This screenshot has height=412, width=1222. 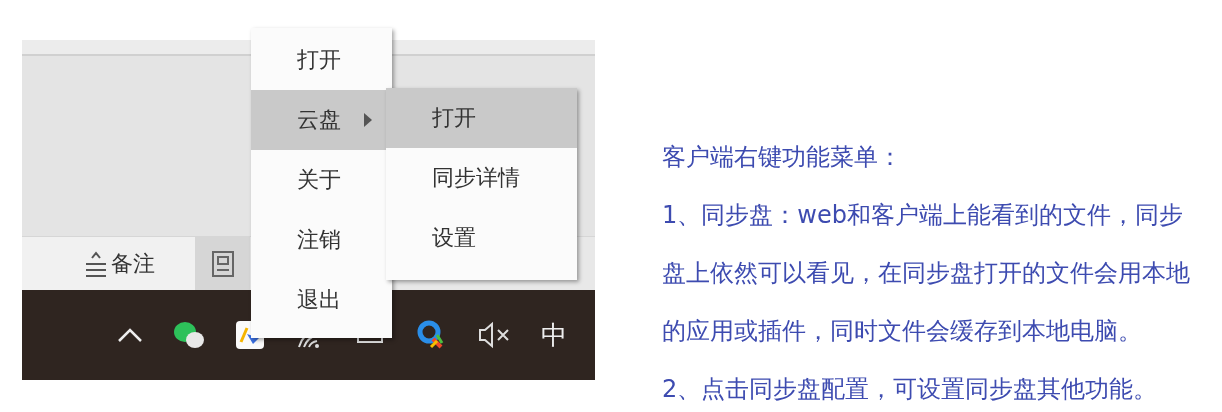 I want to click on description-title: 客户端右键功能菜单：, so click(x=782, y=157).